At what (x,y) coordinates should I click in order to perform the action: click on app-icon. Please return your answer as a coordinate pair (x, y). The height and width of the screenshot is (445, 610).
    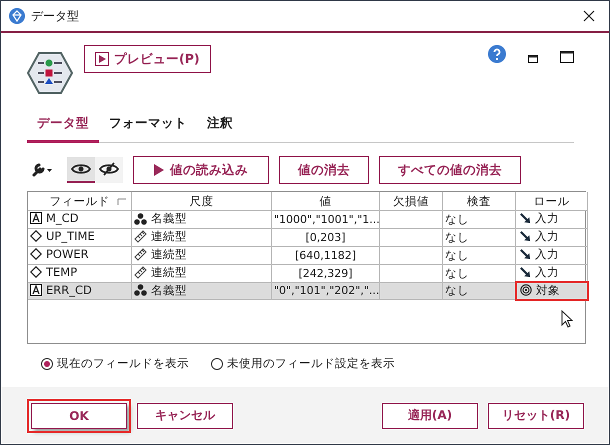
    Looking at the image, I should click on (17, 16).